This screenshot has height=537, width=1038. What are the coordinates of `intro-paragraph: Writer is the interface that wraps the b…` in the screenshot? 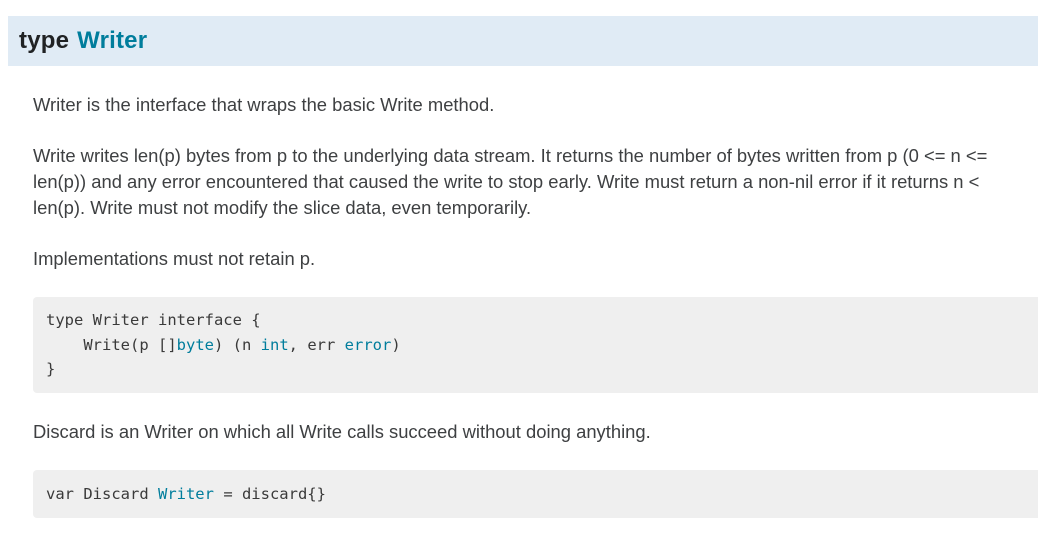 It's located at (264, 104).